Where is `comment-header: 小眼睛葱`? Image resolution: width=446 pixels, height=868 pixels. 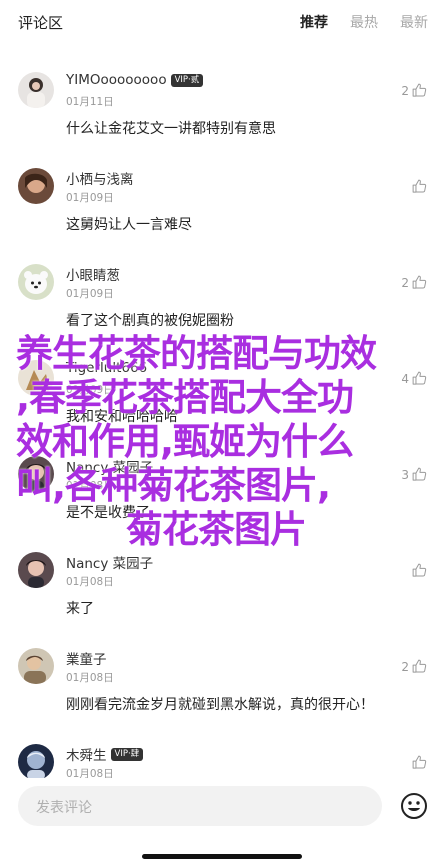
comment-header: 小眼睛葱 is located at coordinates (93, 274).